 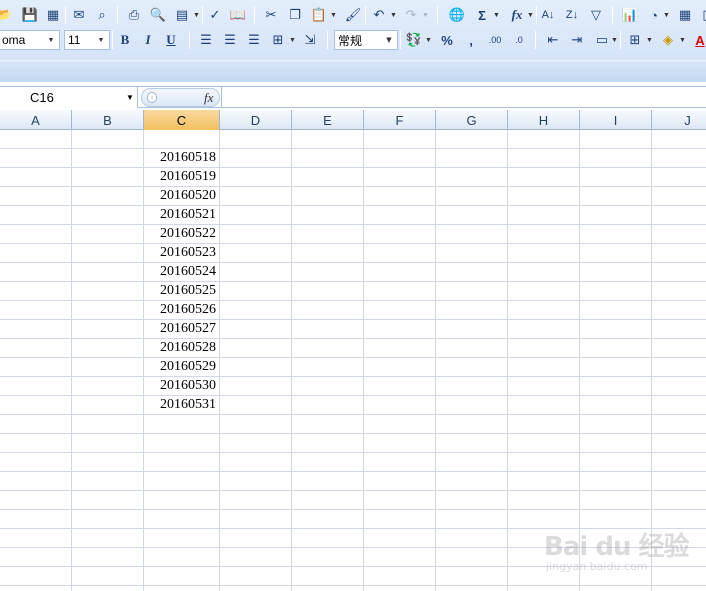 What do you see at coordinates (596, 15) in the screenshot?
I see `filter-icon: ▽` at bounding box center [596, 15].